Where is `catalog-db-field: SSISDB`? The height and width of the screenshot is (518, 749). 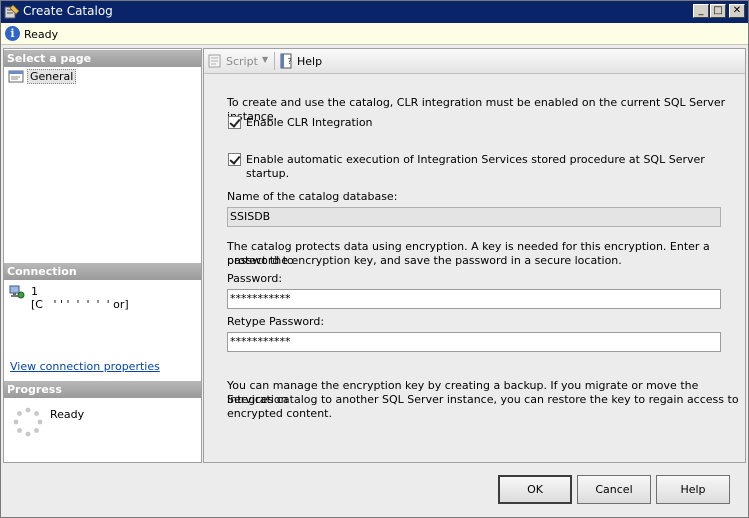 catalog-db-field: SSISDB is located at coordinates (474, 217).